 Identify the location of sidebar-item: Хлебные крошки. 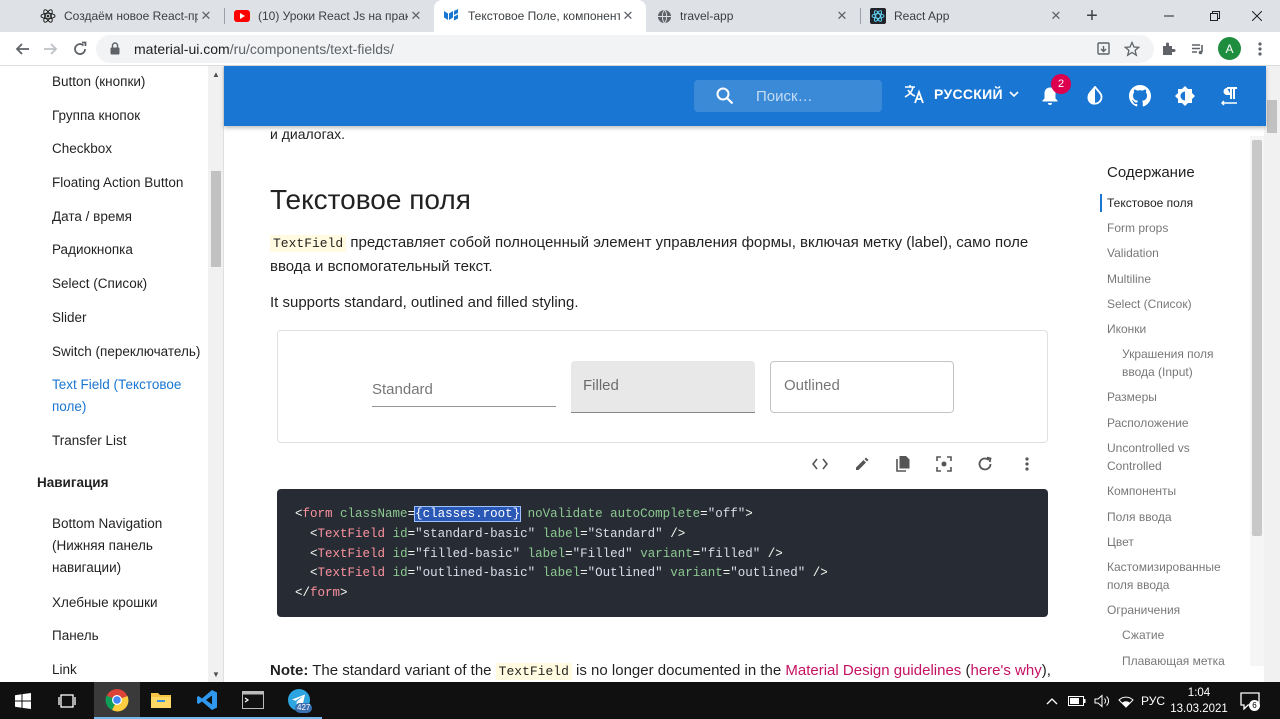
(132, 603).